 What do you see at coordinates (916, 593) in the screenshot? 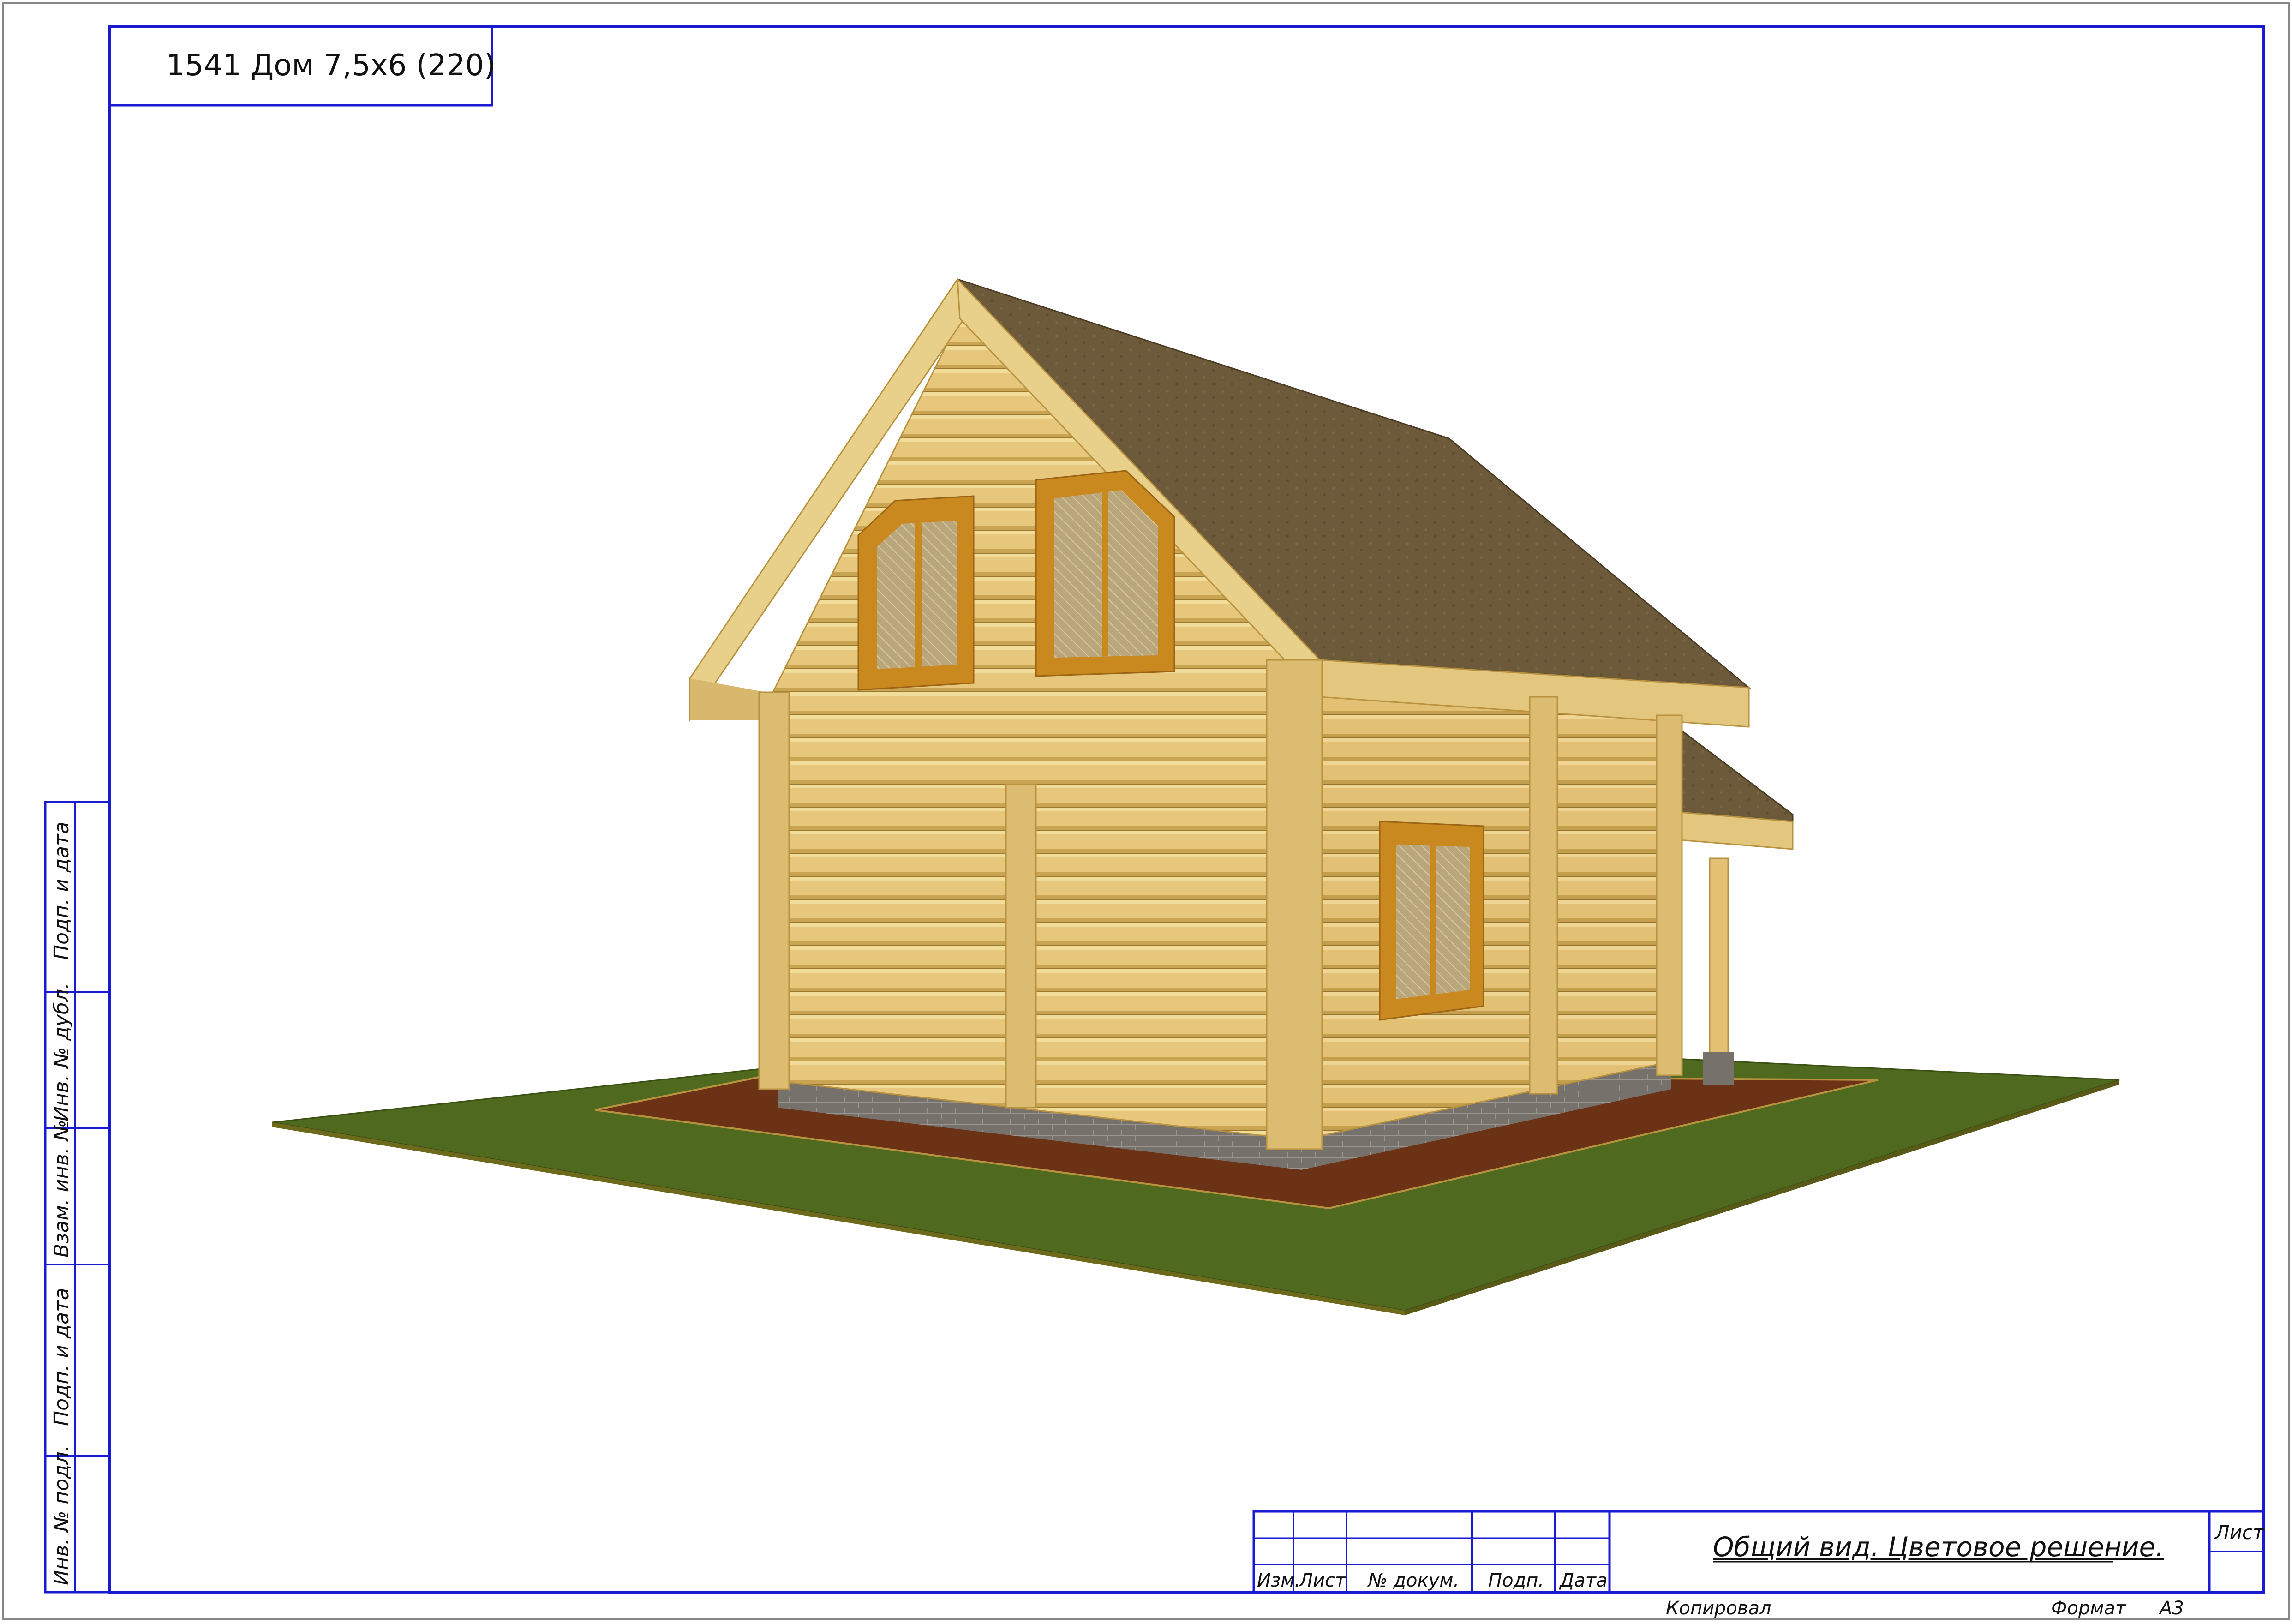
I see `upper-window-left` at bounding box center [916, 593].